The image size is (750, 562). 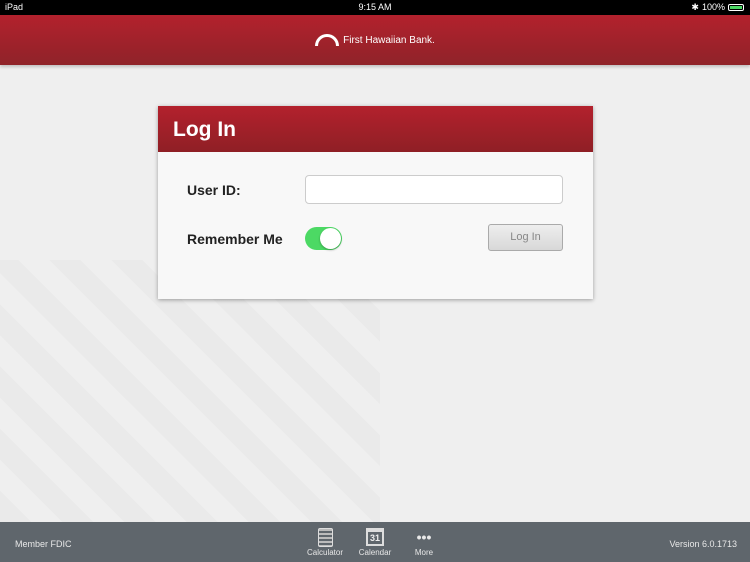 What do you see at coordinates (713, 7) in the screenshot?
I see `battery-percent: 100%` at bounding box center [713, 7].